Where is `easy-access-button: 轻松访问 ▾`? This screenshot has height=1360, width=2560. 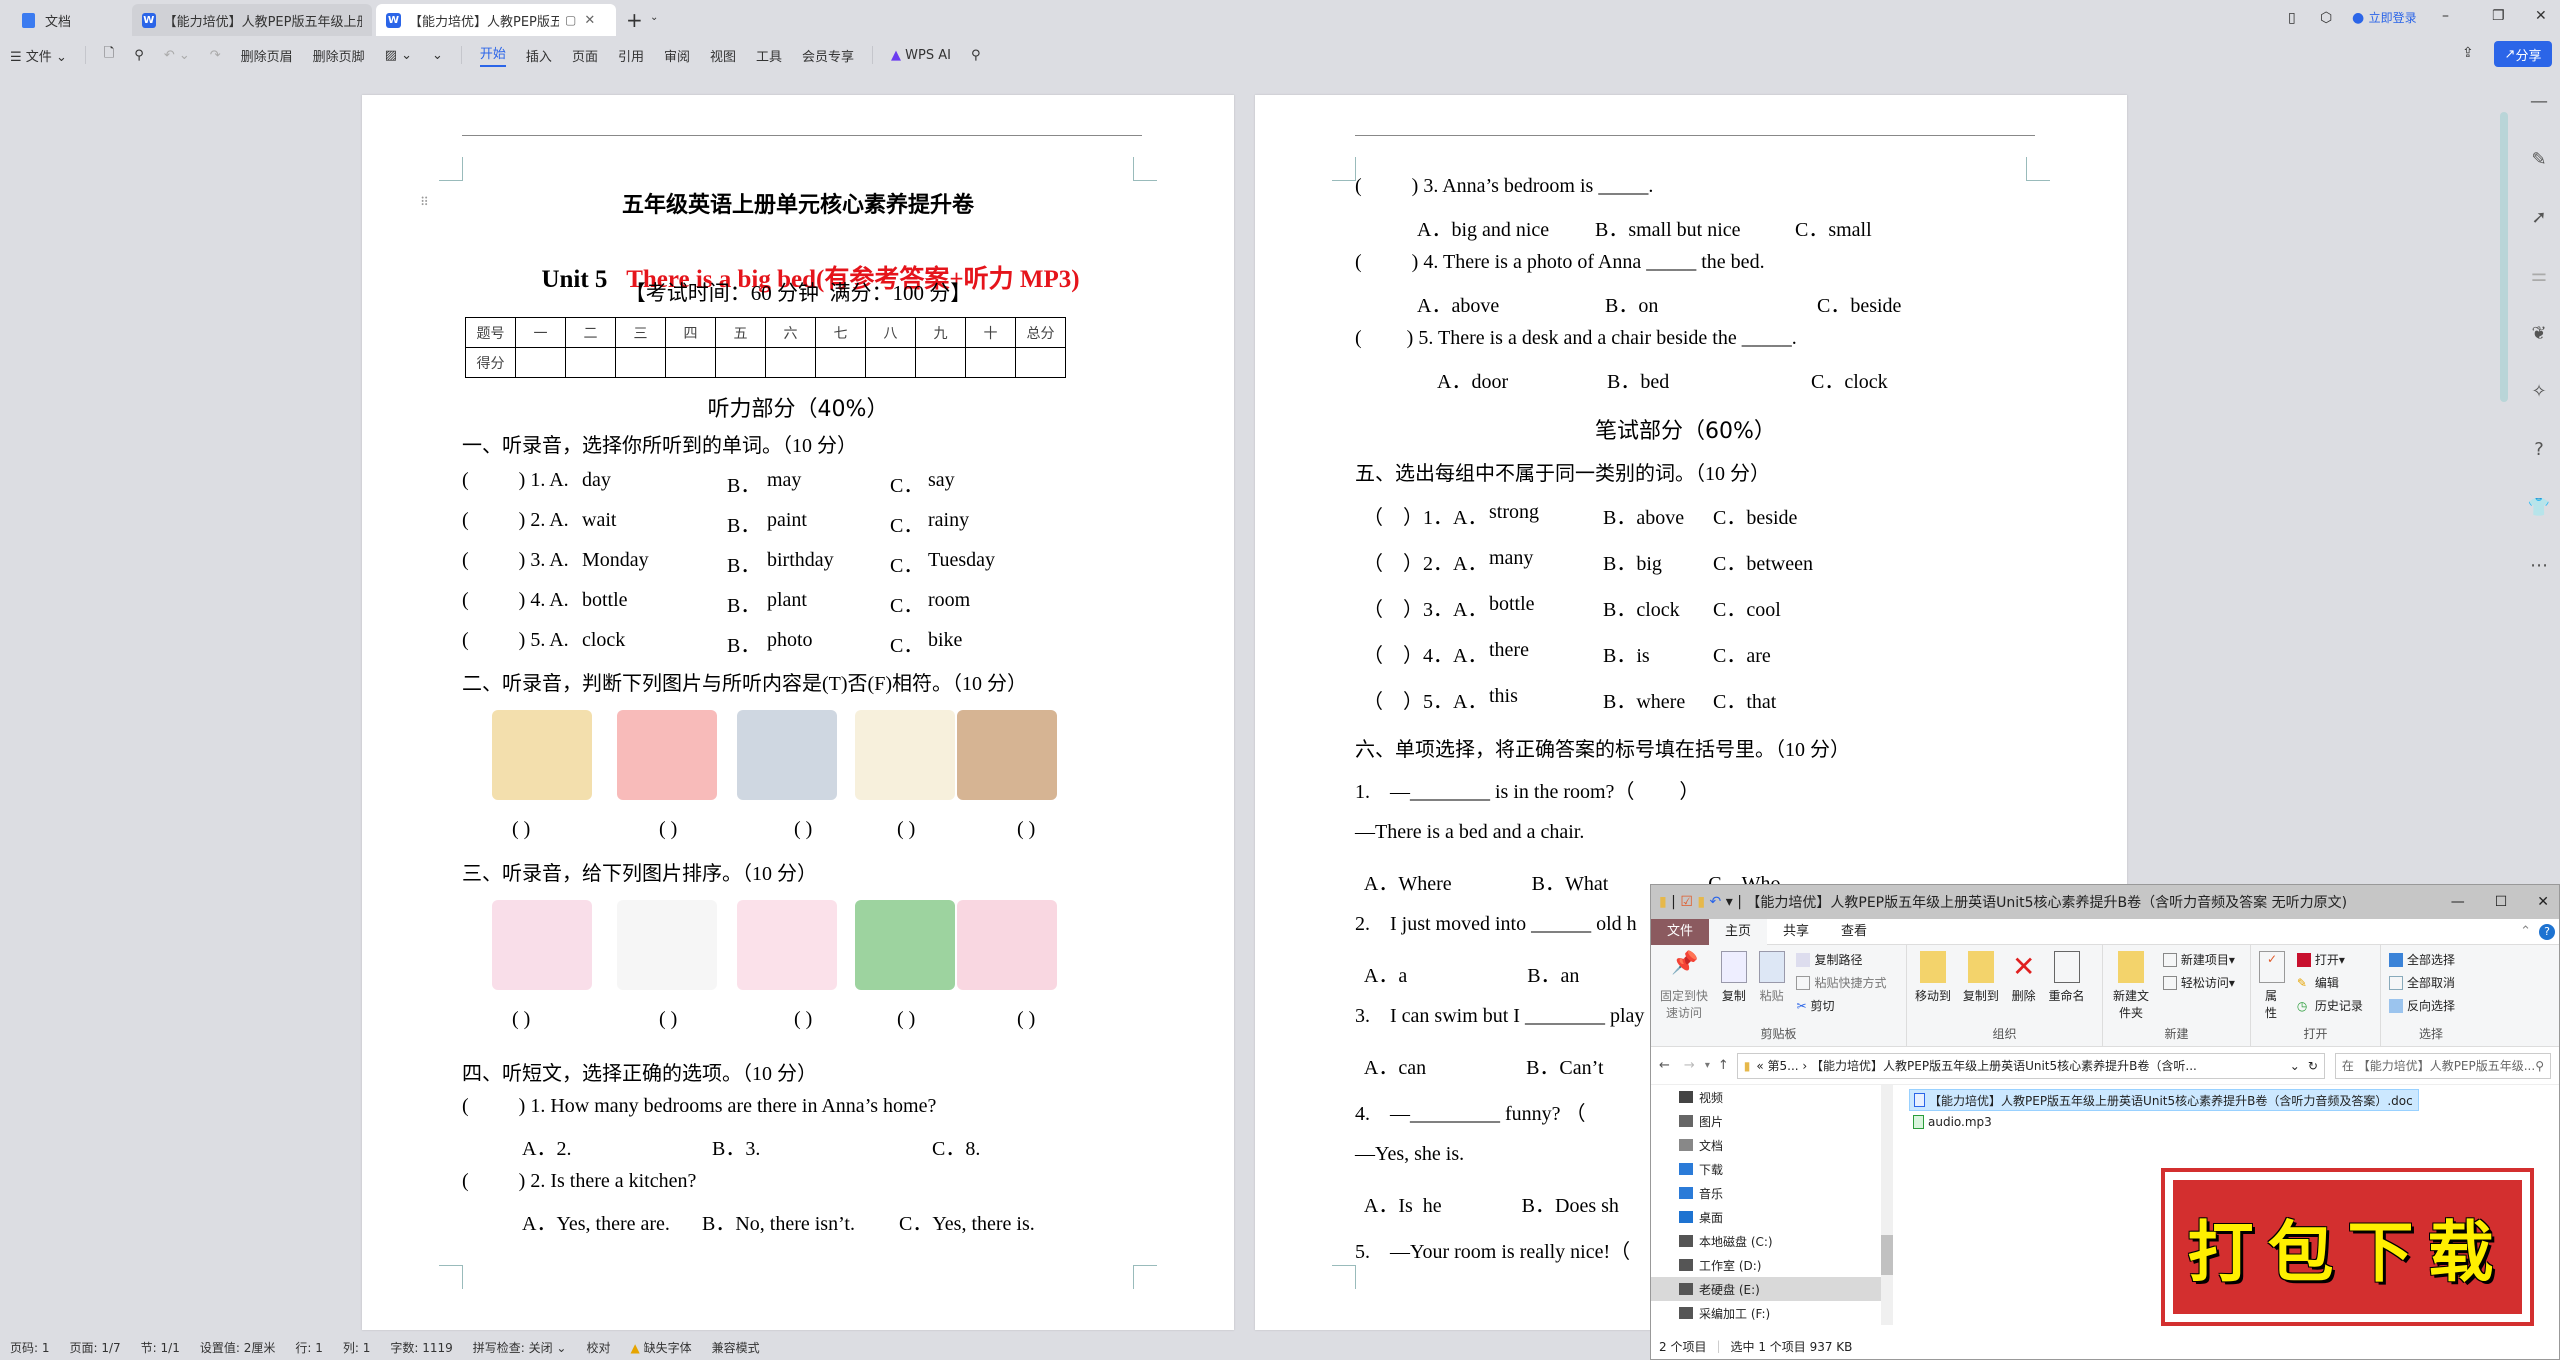
easy-access-button: 轻松访问 ▾ is located at coordinates (2198, 982).